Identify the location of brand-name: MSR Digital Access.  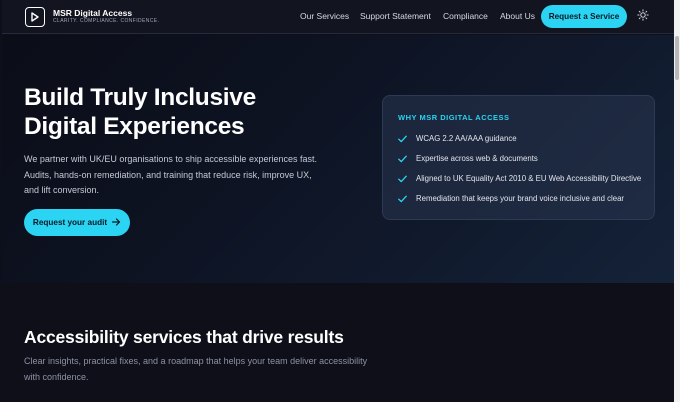
(92, 13).